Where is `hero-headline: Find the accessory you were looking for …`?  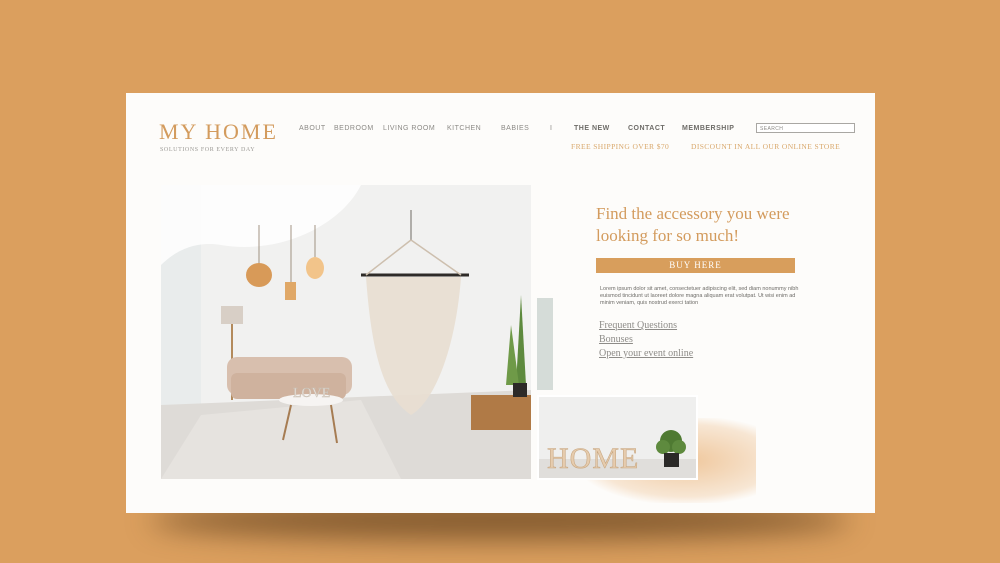 hero-headline: Find the accessory you were looking for … is located at coordinates (693, 224).